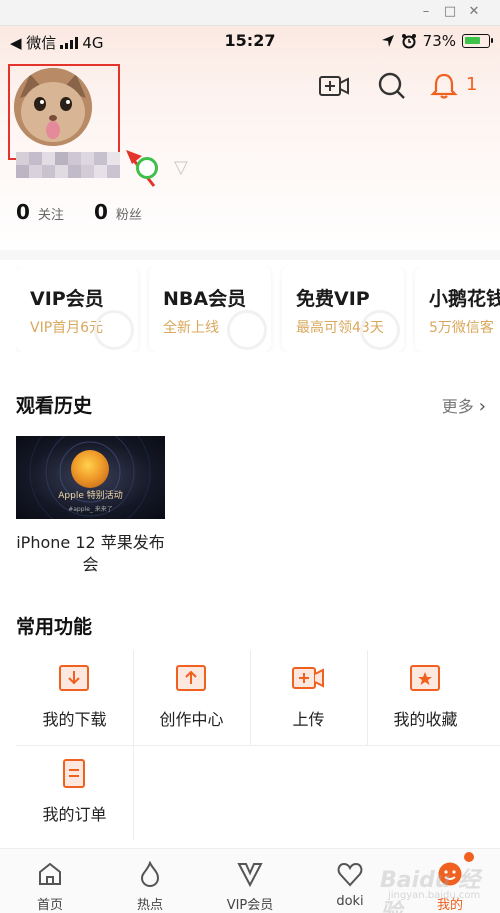  I want to click on fans-label: 粉丝, so click(129, 213).